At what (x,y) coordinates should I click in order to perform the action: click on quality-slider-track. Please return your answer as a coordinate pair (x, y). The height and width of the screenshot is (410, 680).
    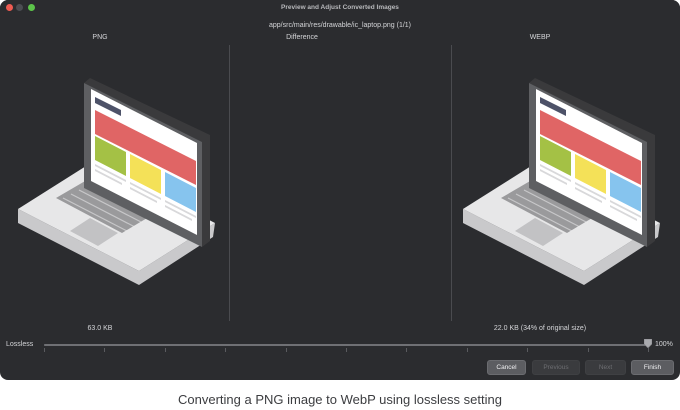
    Looking at the image, I should click on (346, 345).